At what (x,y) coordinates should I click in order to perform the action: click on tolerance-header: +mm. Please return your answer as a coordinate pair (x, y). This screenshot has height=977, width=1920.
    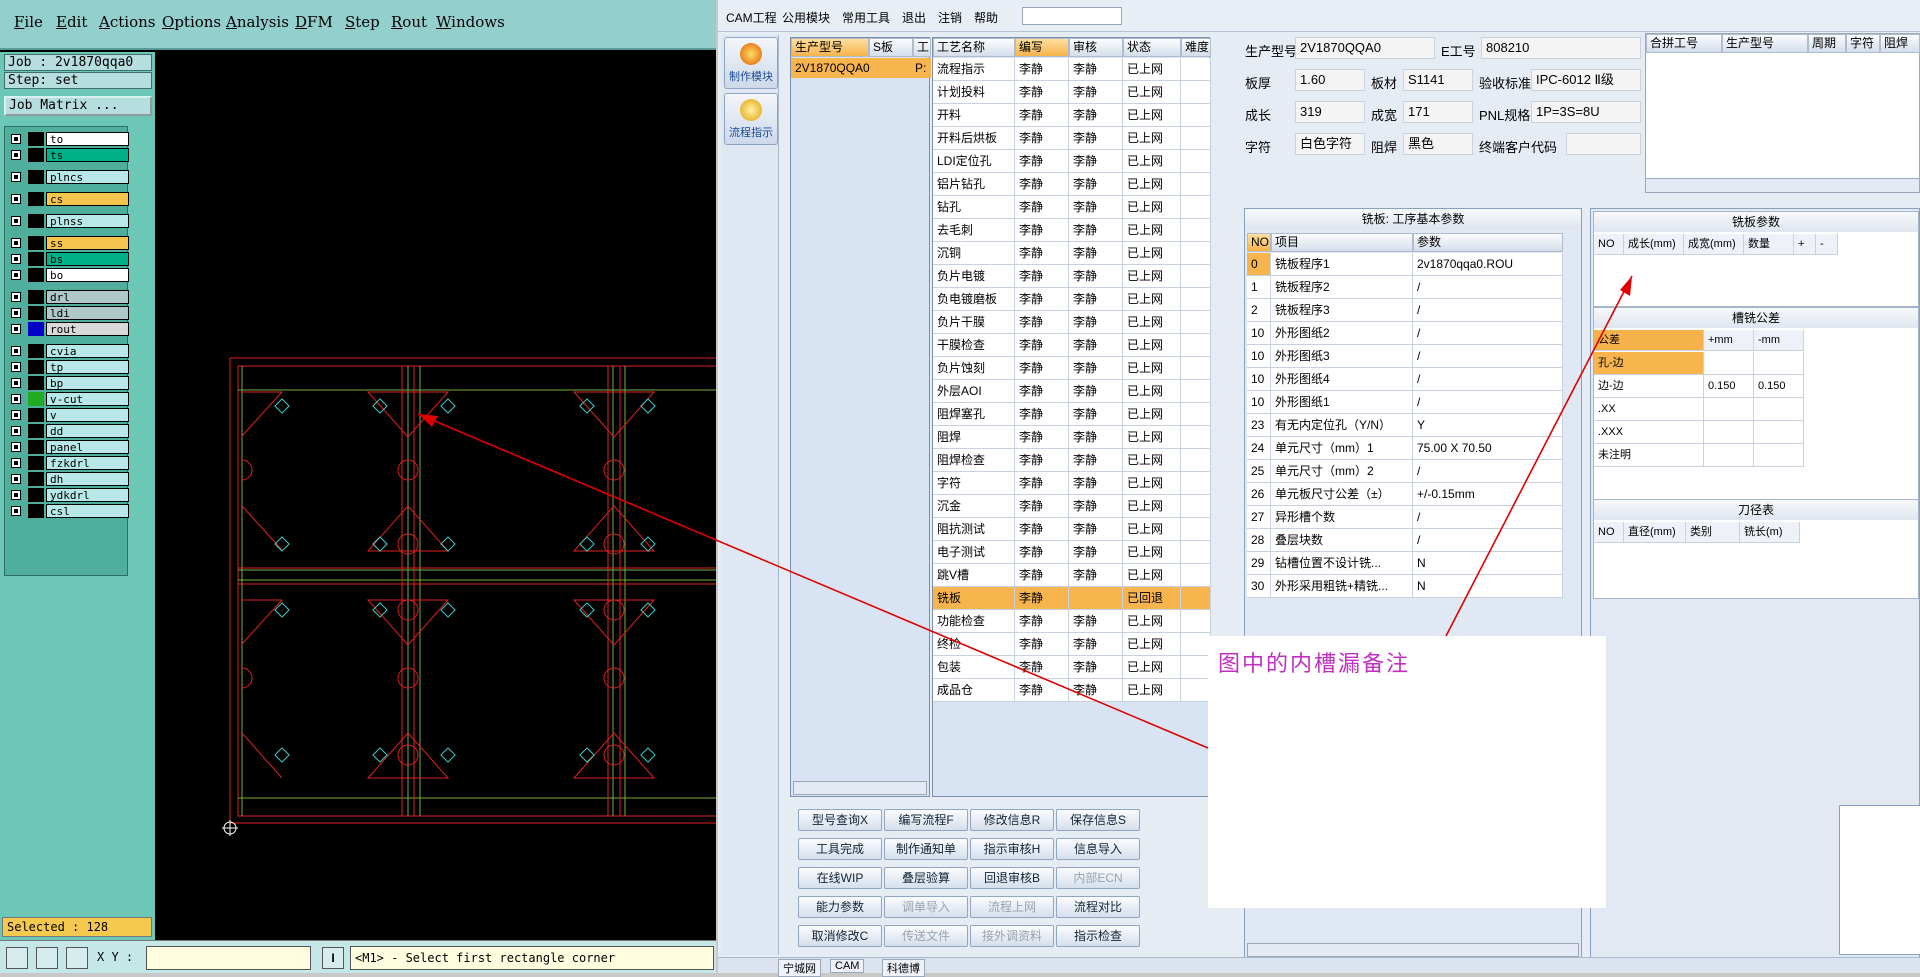
    Looking at the image, I should click on (1729, 340).